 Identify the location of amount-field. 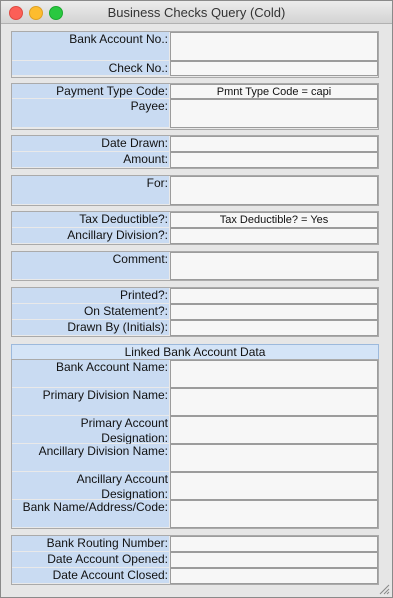
(274, 160).